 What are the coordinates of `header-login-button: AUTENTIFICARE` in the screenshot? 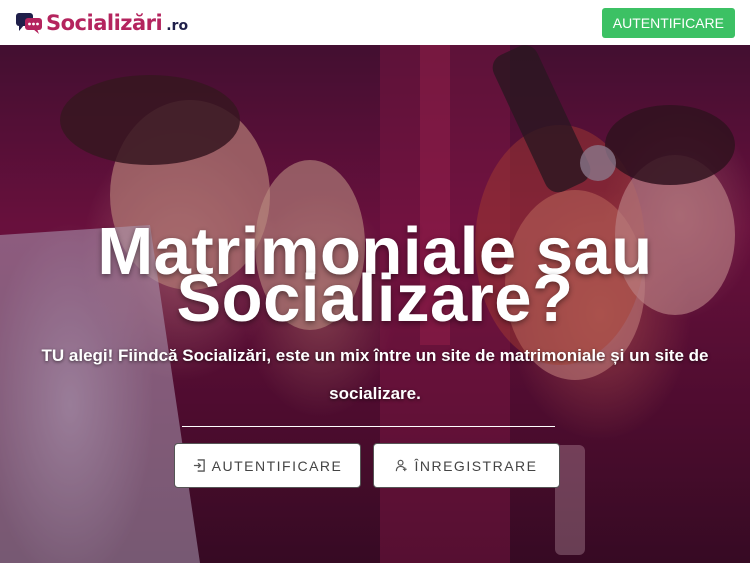 It's located at (668, 22).